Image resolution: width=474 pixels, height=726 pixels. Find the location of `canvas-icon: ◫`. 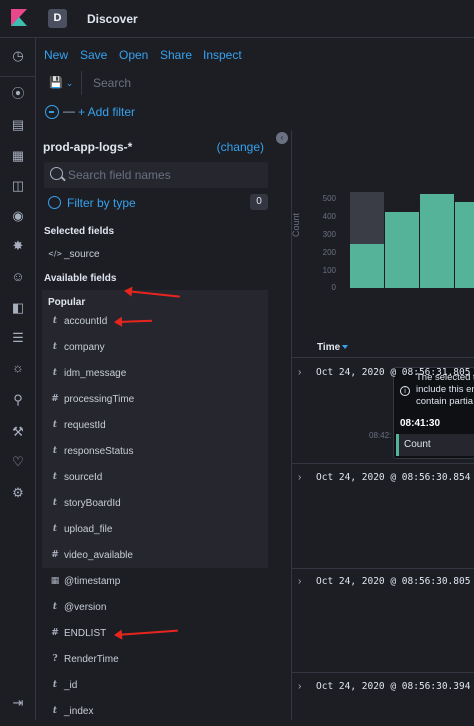

canvas-icon: ◫ is located at coordinates (18, 186).